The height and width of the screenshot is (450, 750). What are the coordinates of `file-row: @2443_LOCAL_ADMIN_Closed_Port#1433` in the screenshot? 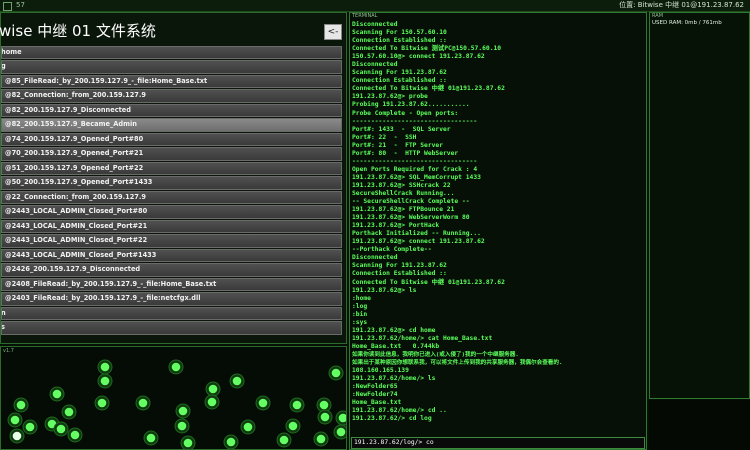 It's located at (171, 255).